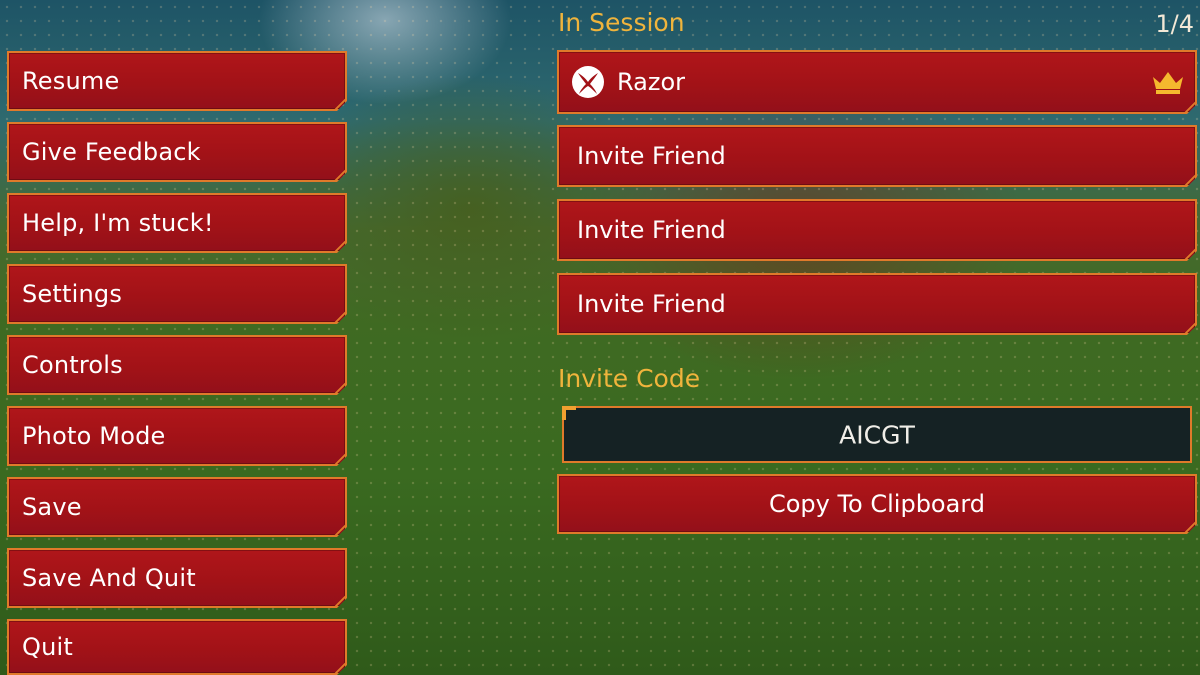  I want to click on invite-friend-slot-2: Invite Friend, so click(877, 230).